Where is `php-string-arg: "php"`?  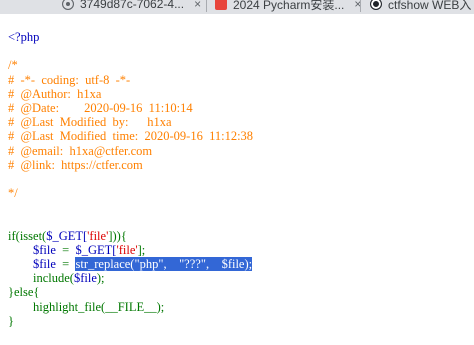
php-string-arg: "php" is located at coordinates (149, 264).